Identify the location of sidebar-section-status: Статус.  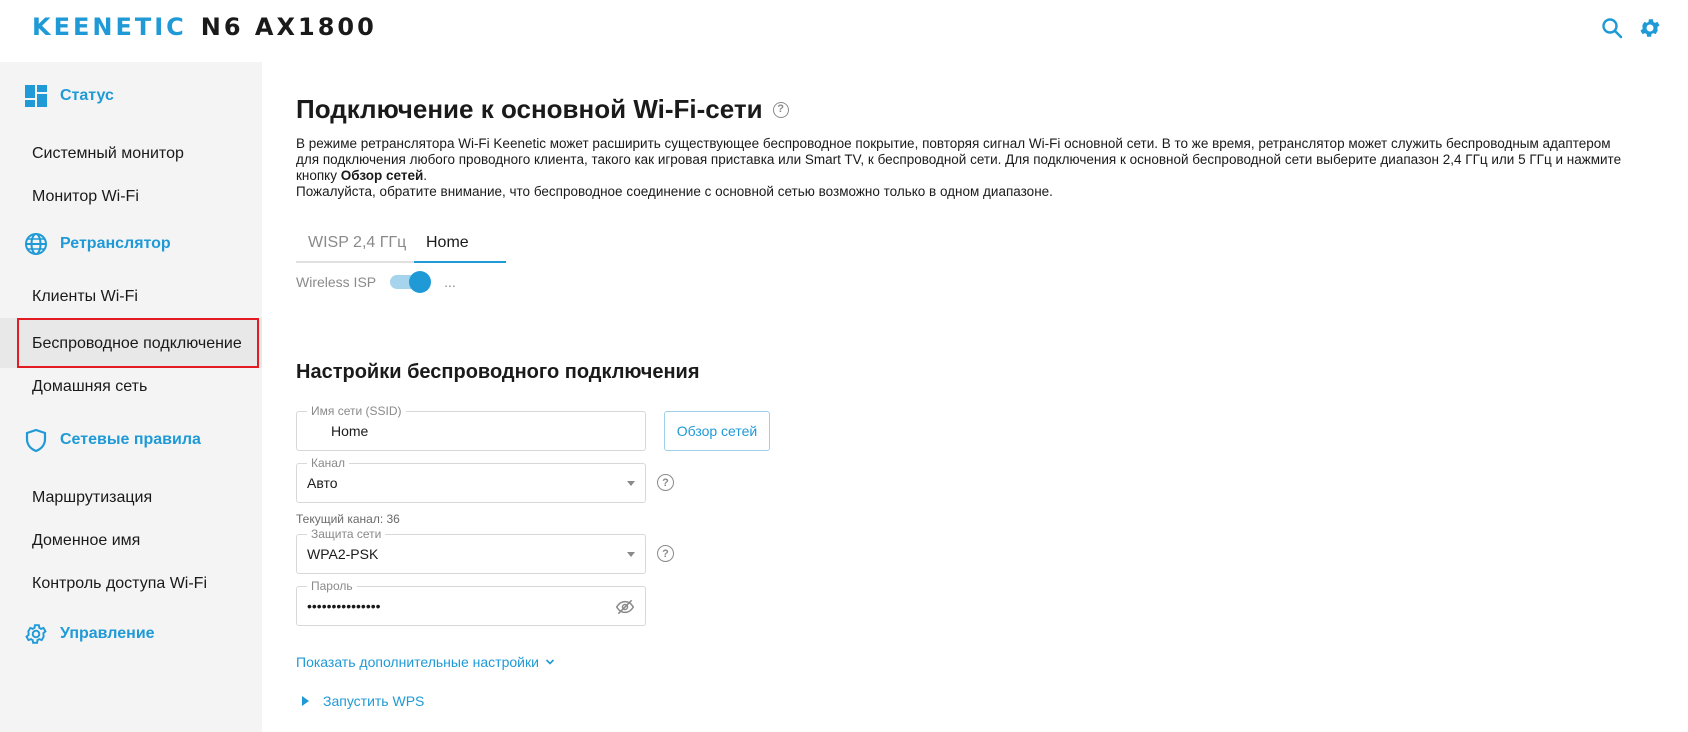
(69, 96).